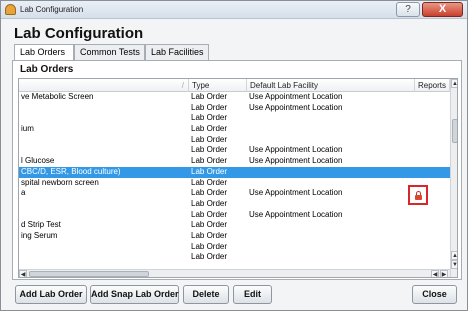  Describe the element at coordinates (177, 52) in the screenshot. I see `tab-lab-facilities: Lab Facilities` at that location.